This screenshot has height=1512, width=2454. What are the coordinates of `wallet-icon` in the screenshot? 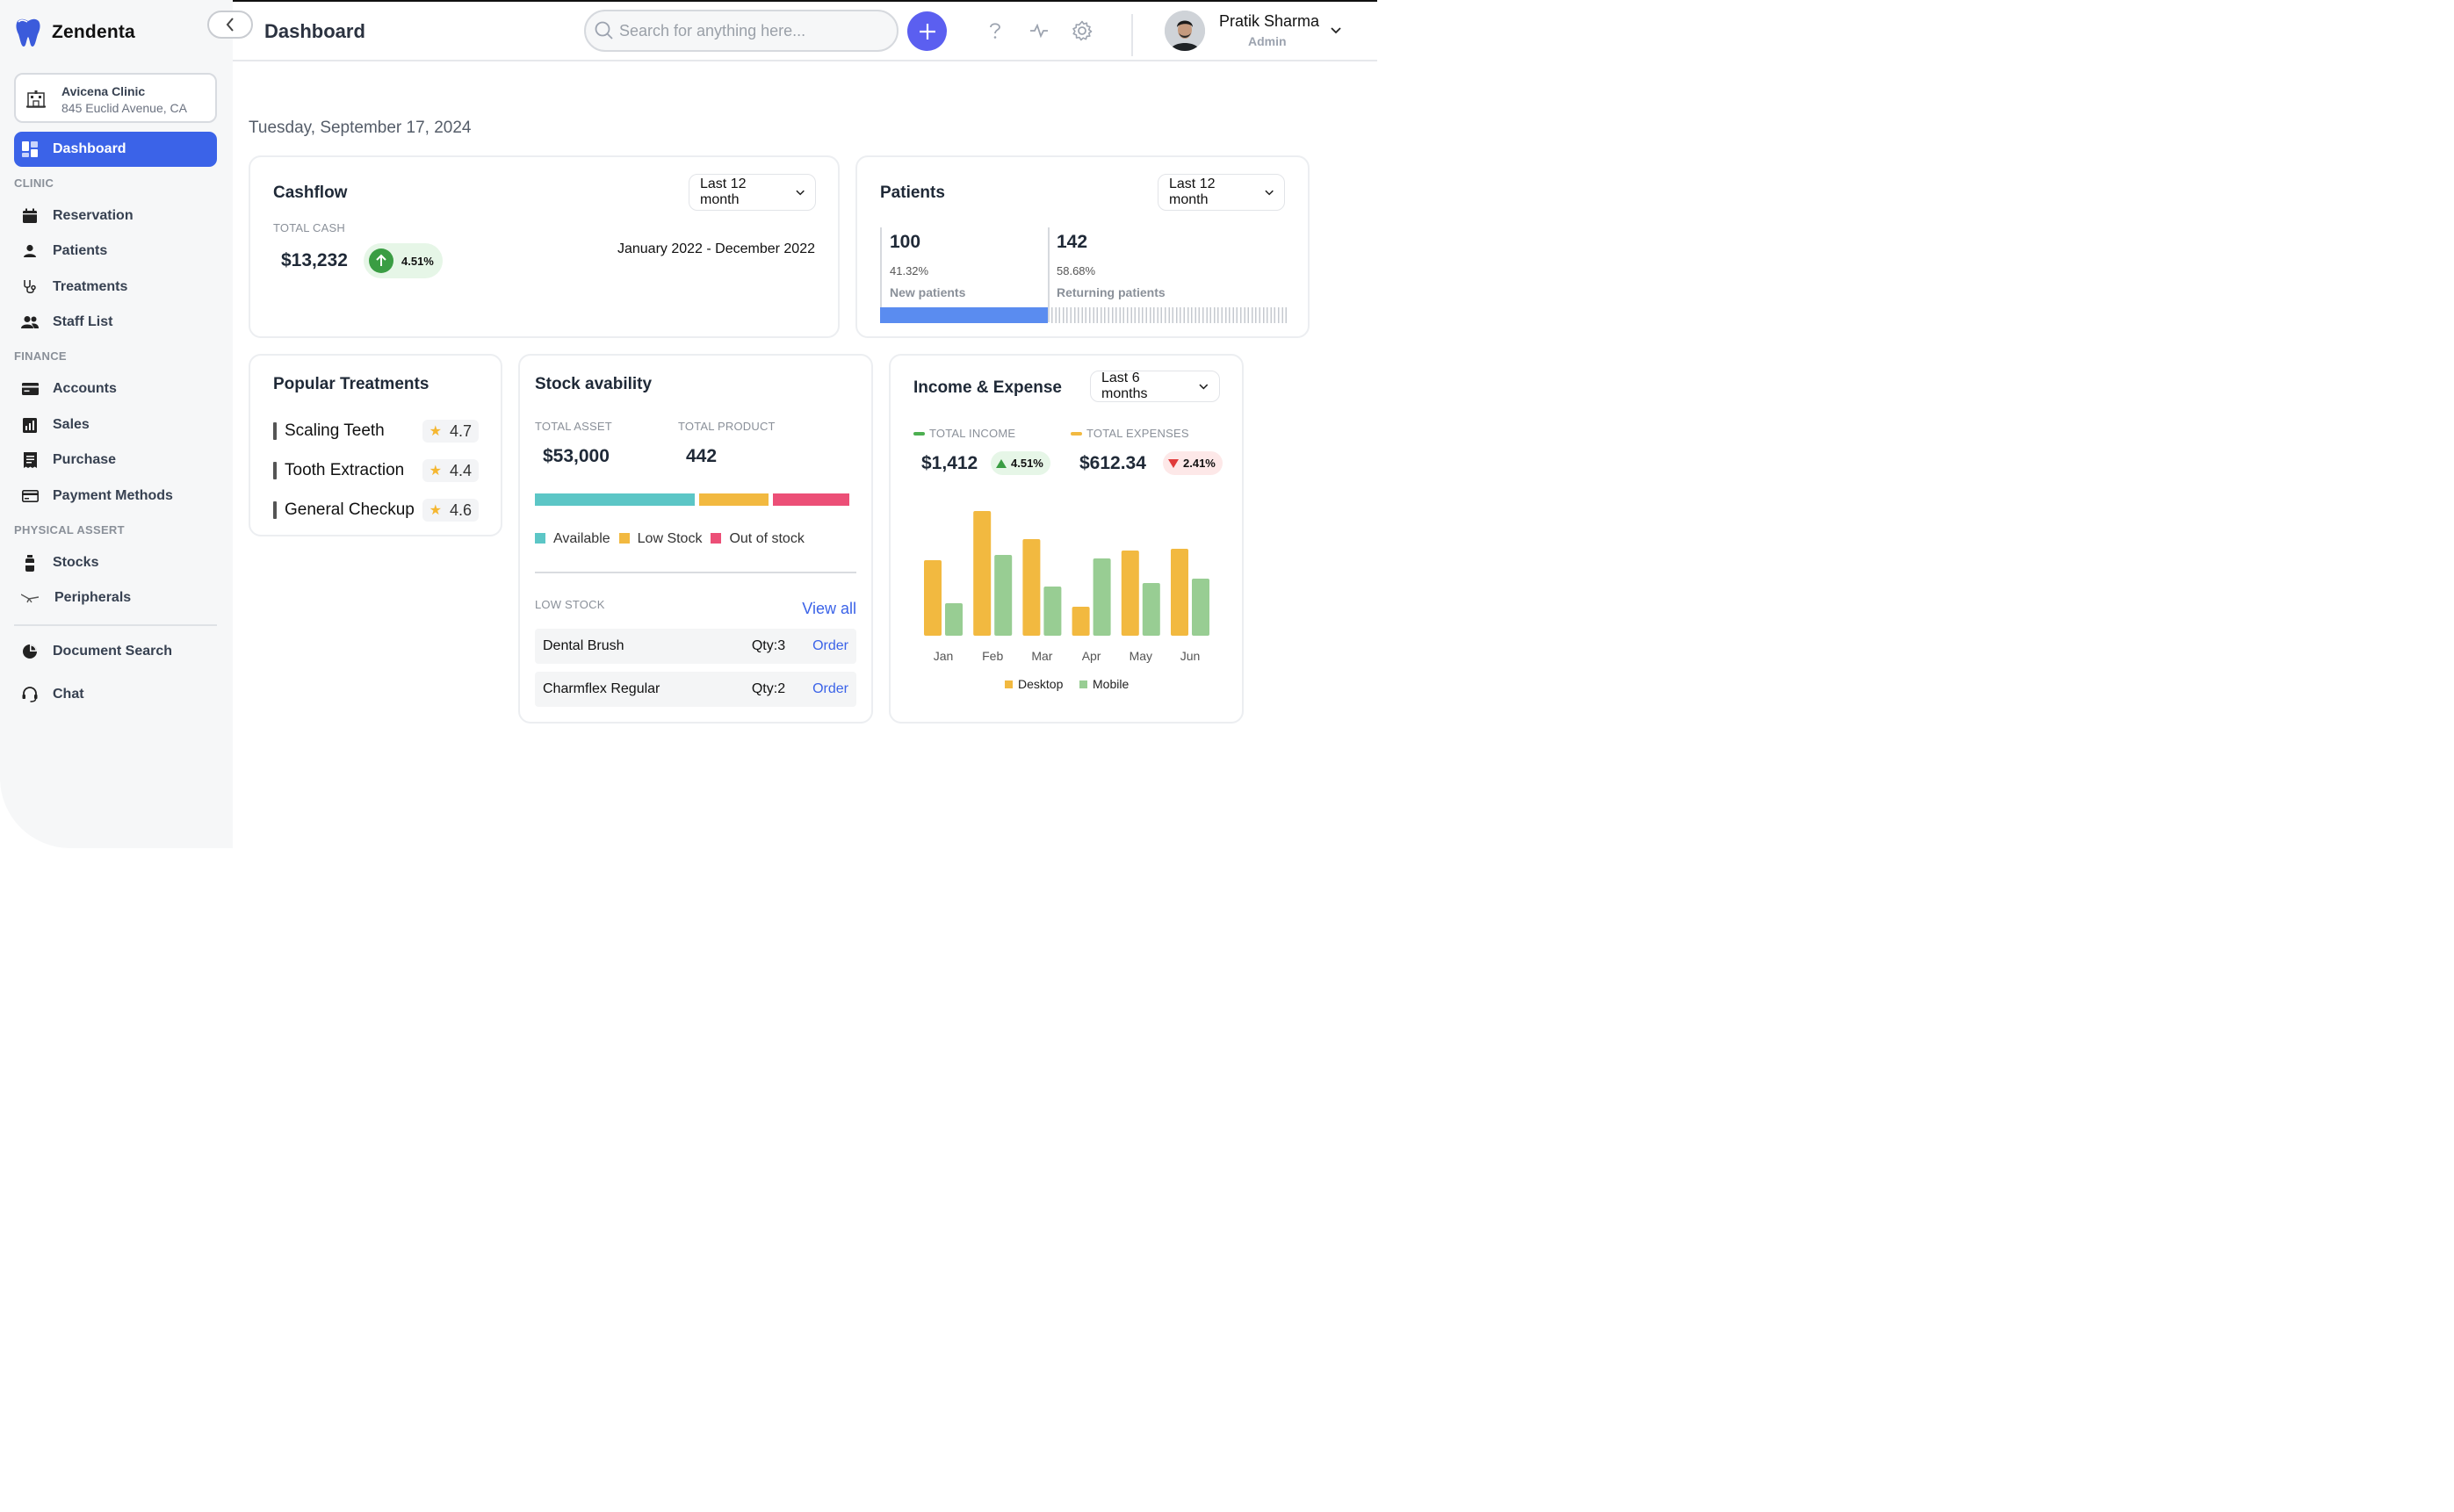 It's located at (30, 389).